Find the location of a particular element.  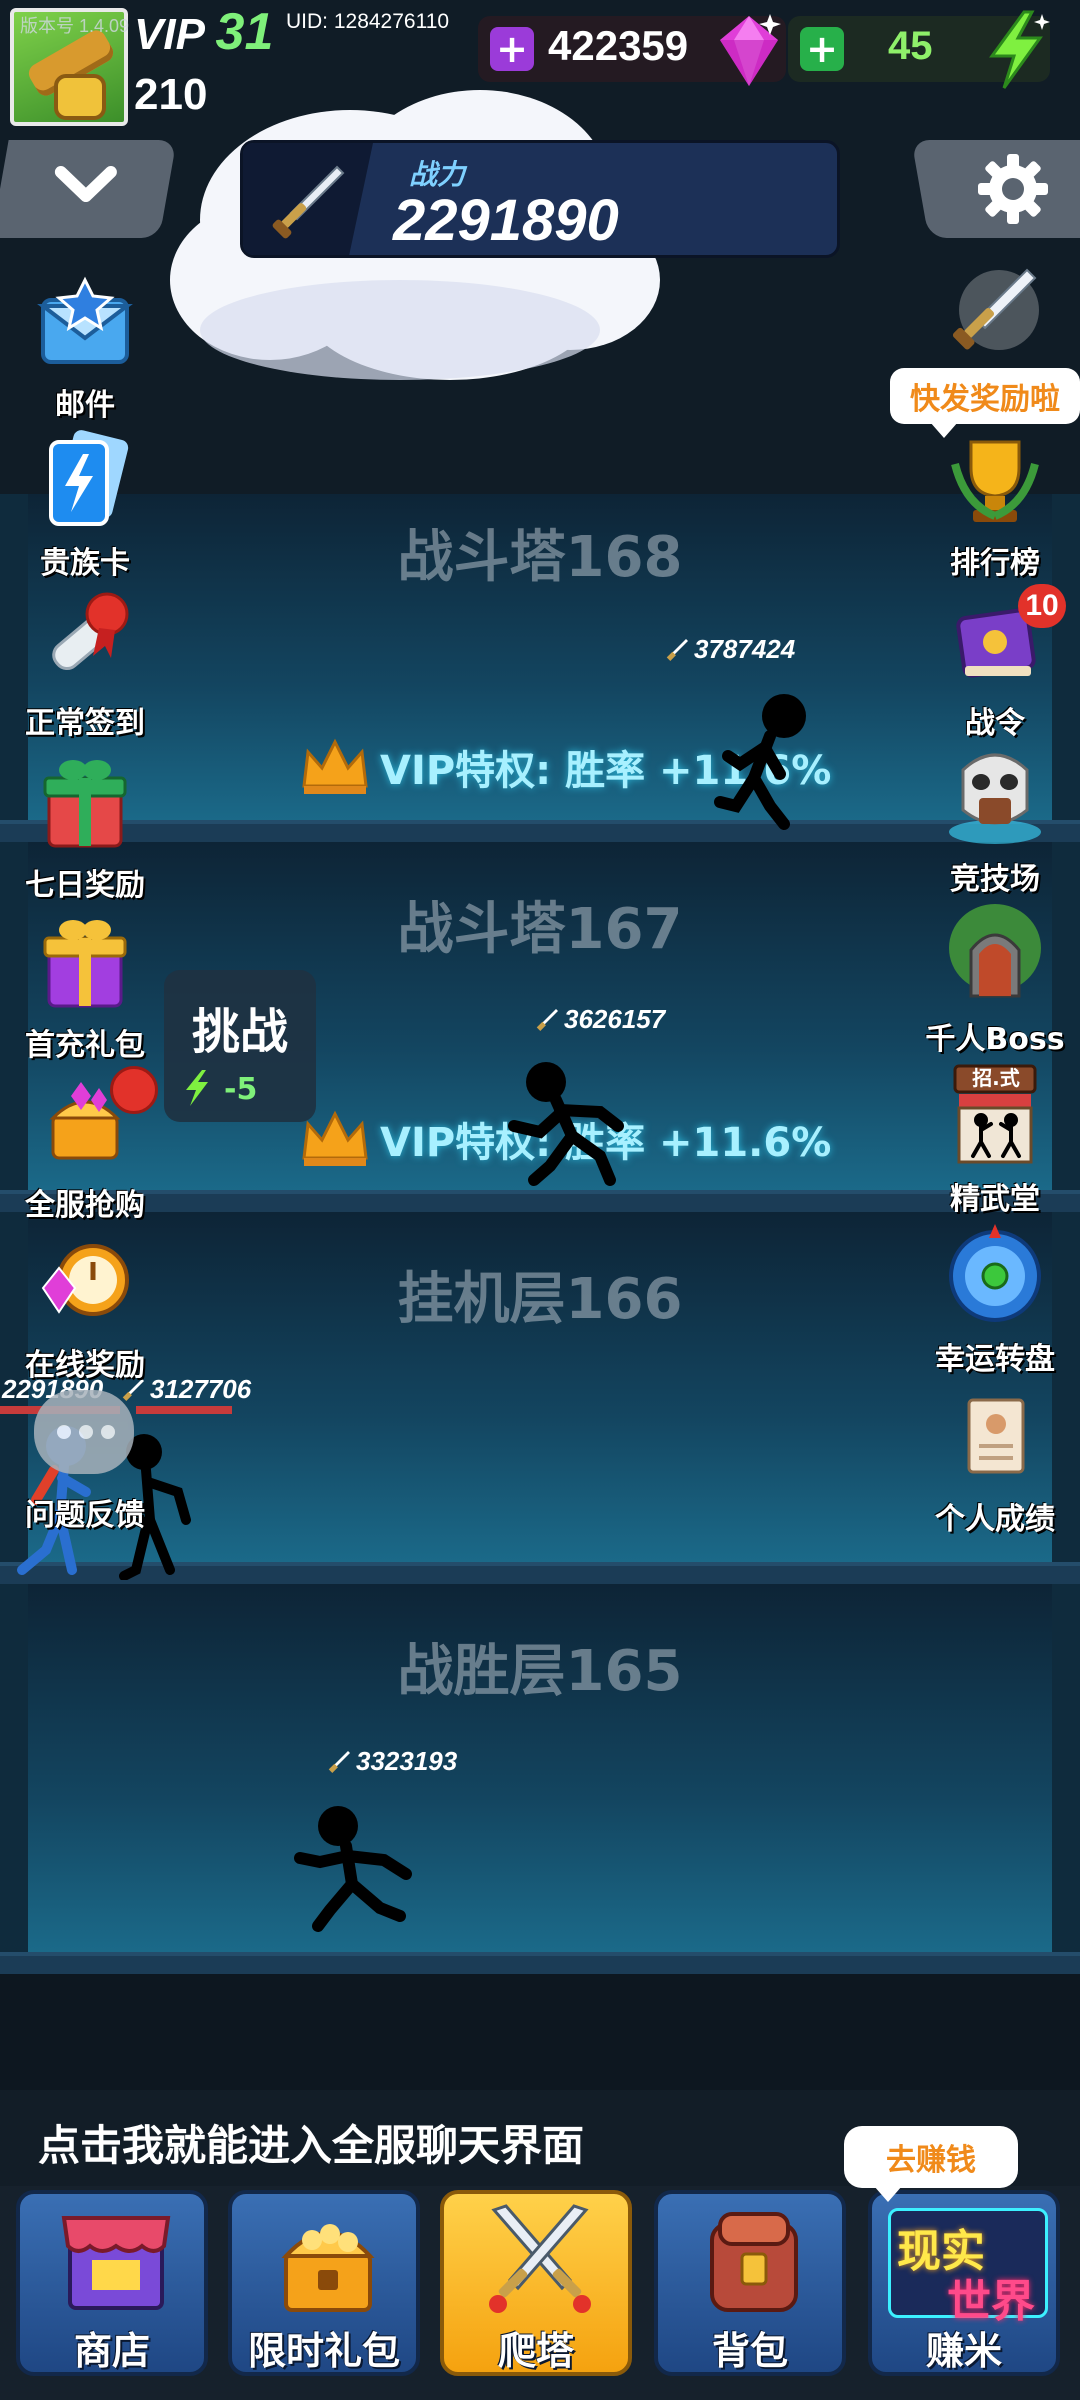

settings-button is located at coordinates (995, 189).